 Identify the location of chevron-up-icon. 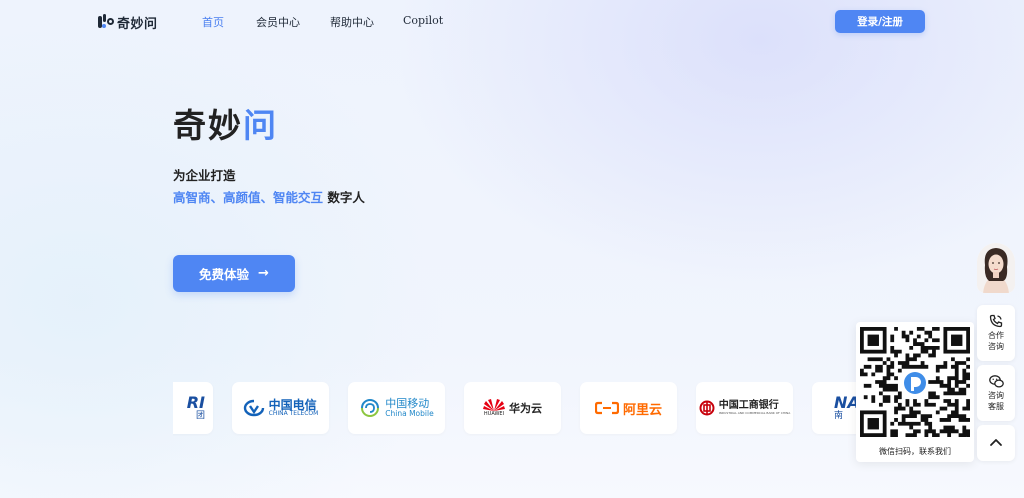
(996, 442).